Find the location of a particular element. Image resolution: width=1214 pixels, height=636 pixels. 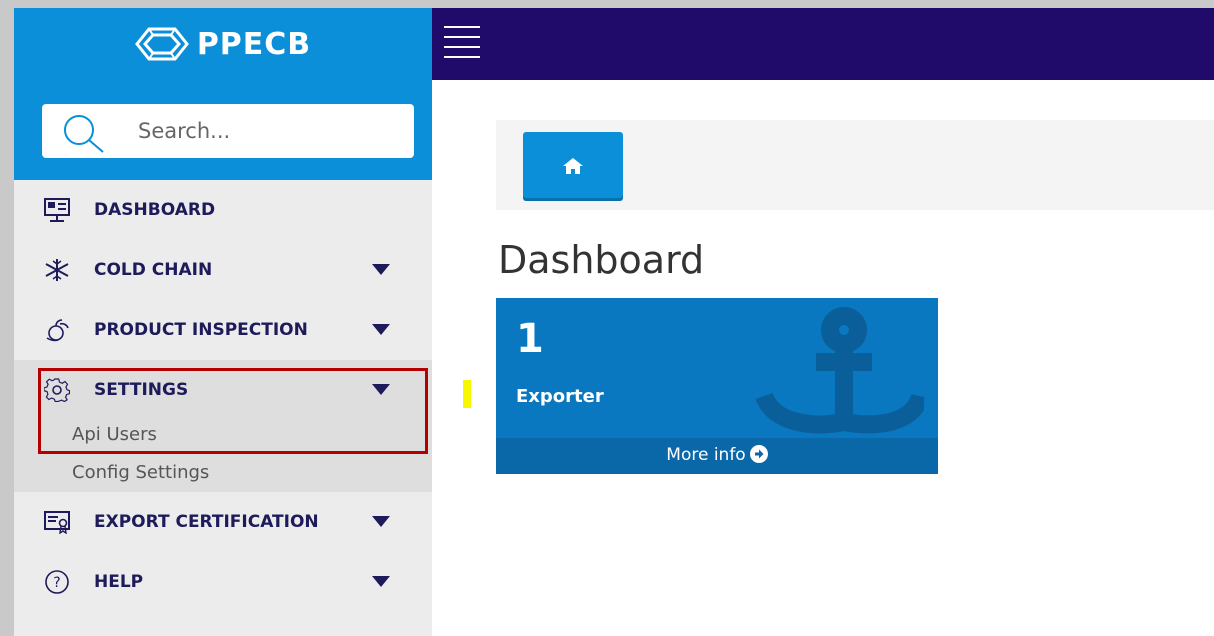

highlight-marker is located at coordinates (467, 394).